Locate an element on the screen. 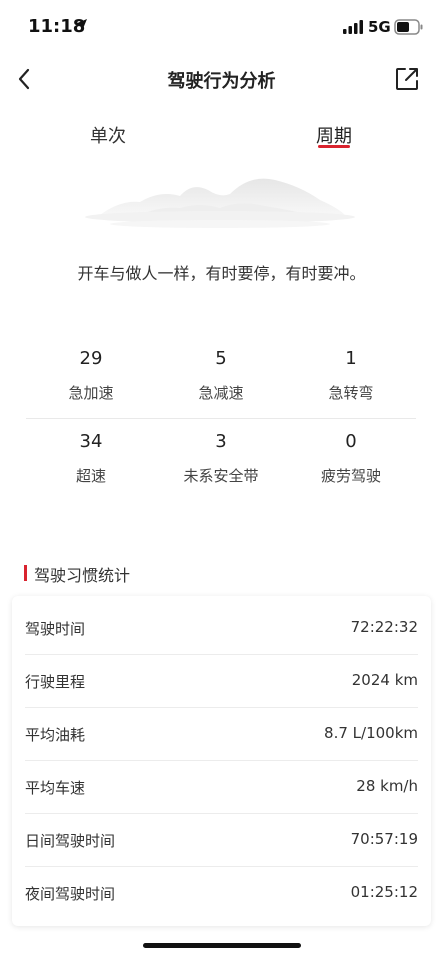 The image size is (443, 960). stat-label: 疲劳驾驶 is located at coordinates (350, 476).